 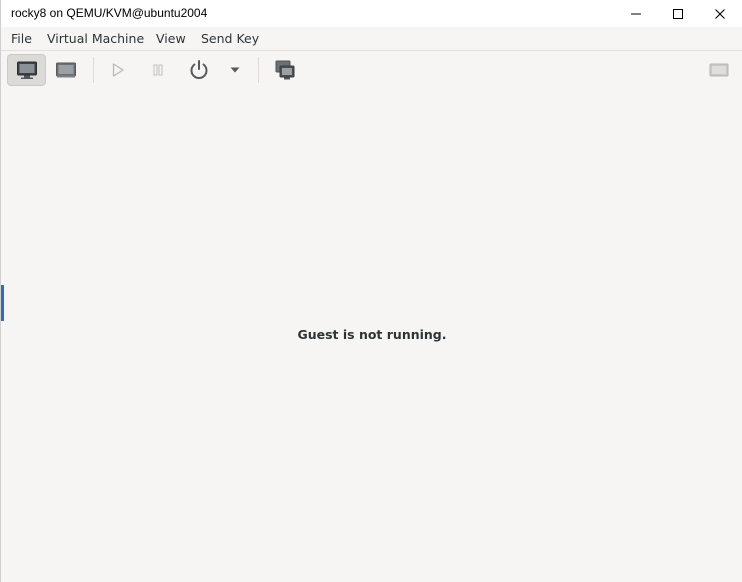 I want to click on details-icon, so click(x=66, y=70).